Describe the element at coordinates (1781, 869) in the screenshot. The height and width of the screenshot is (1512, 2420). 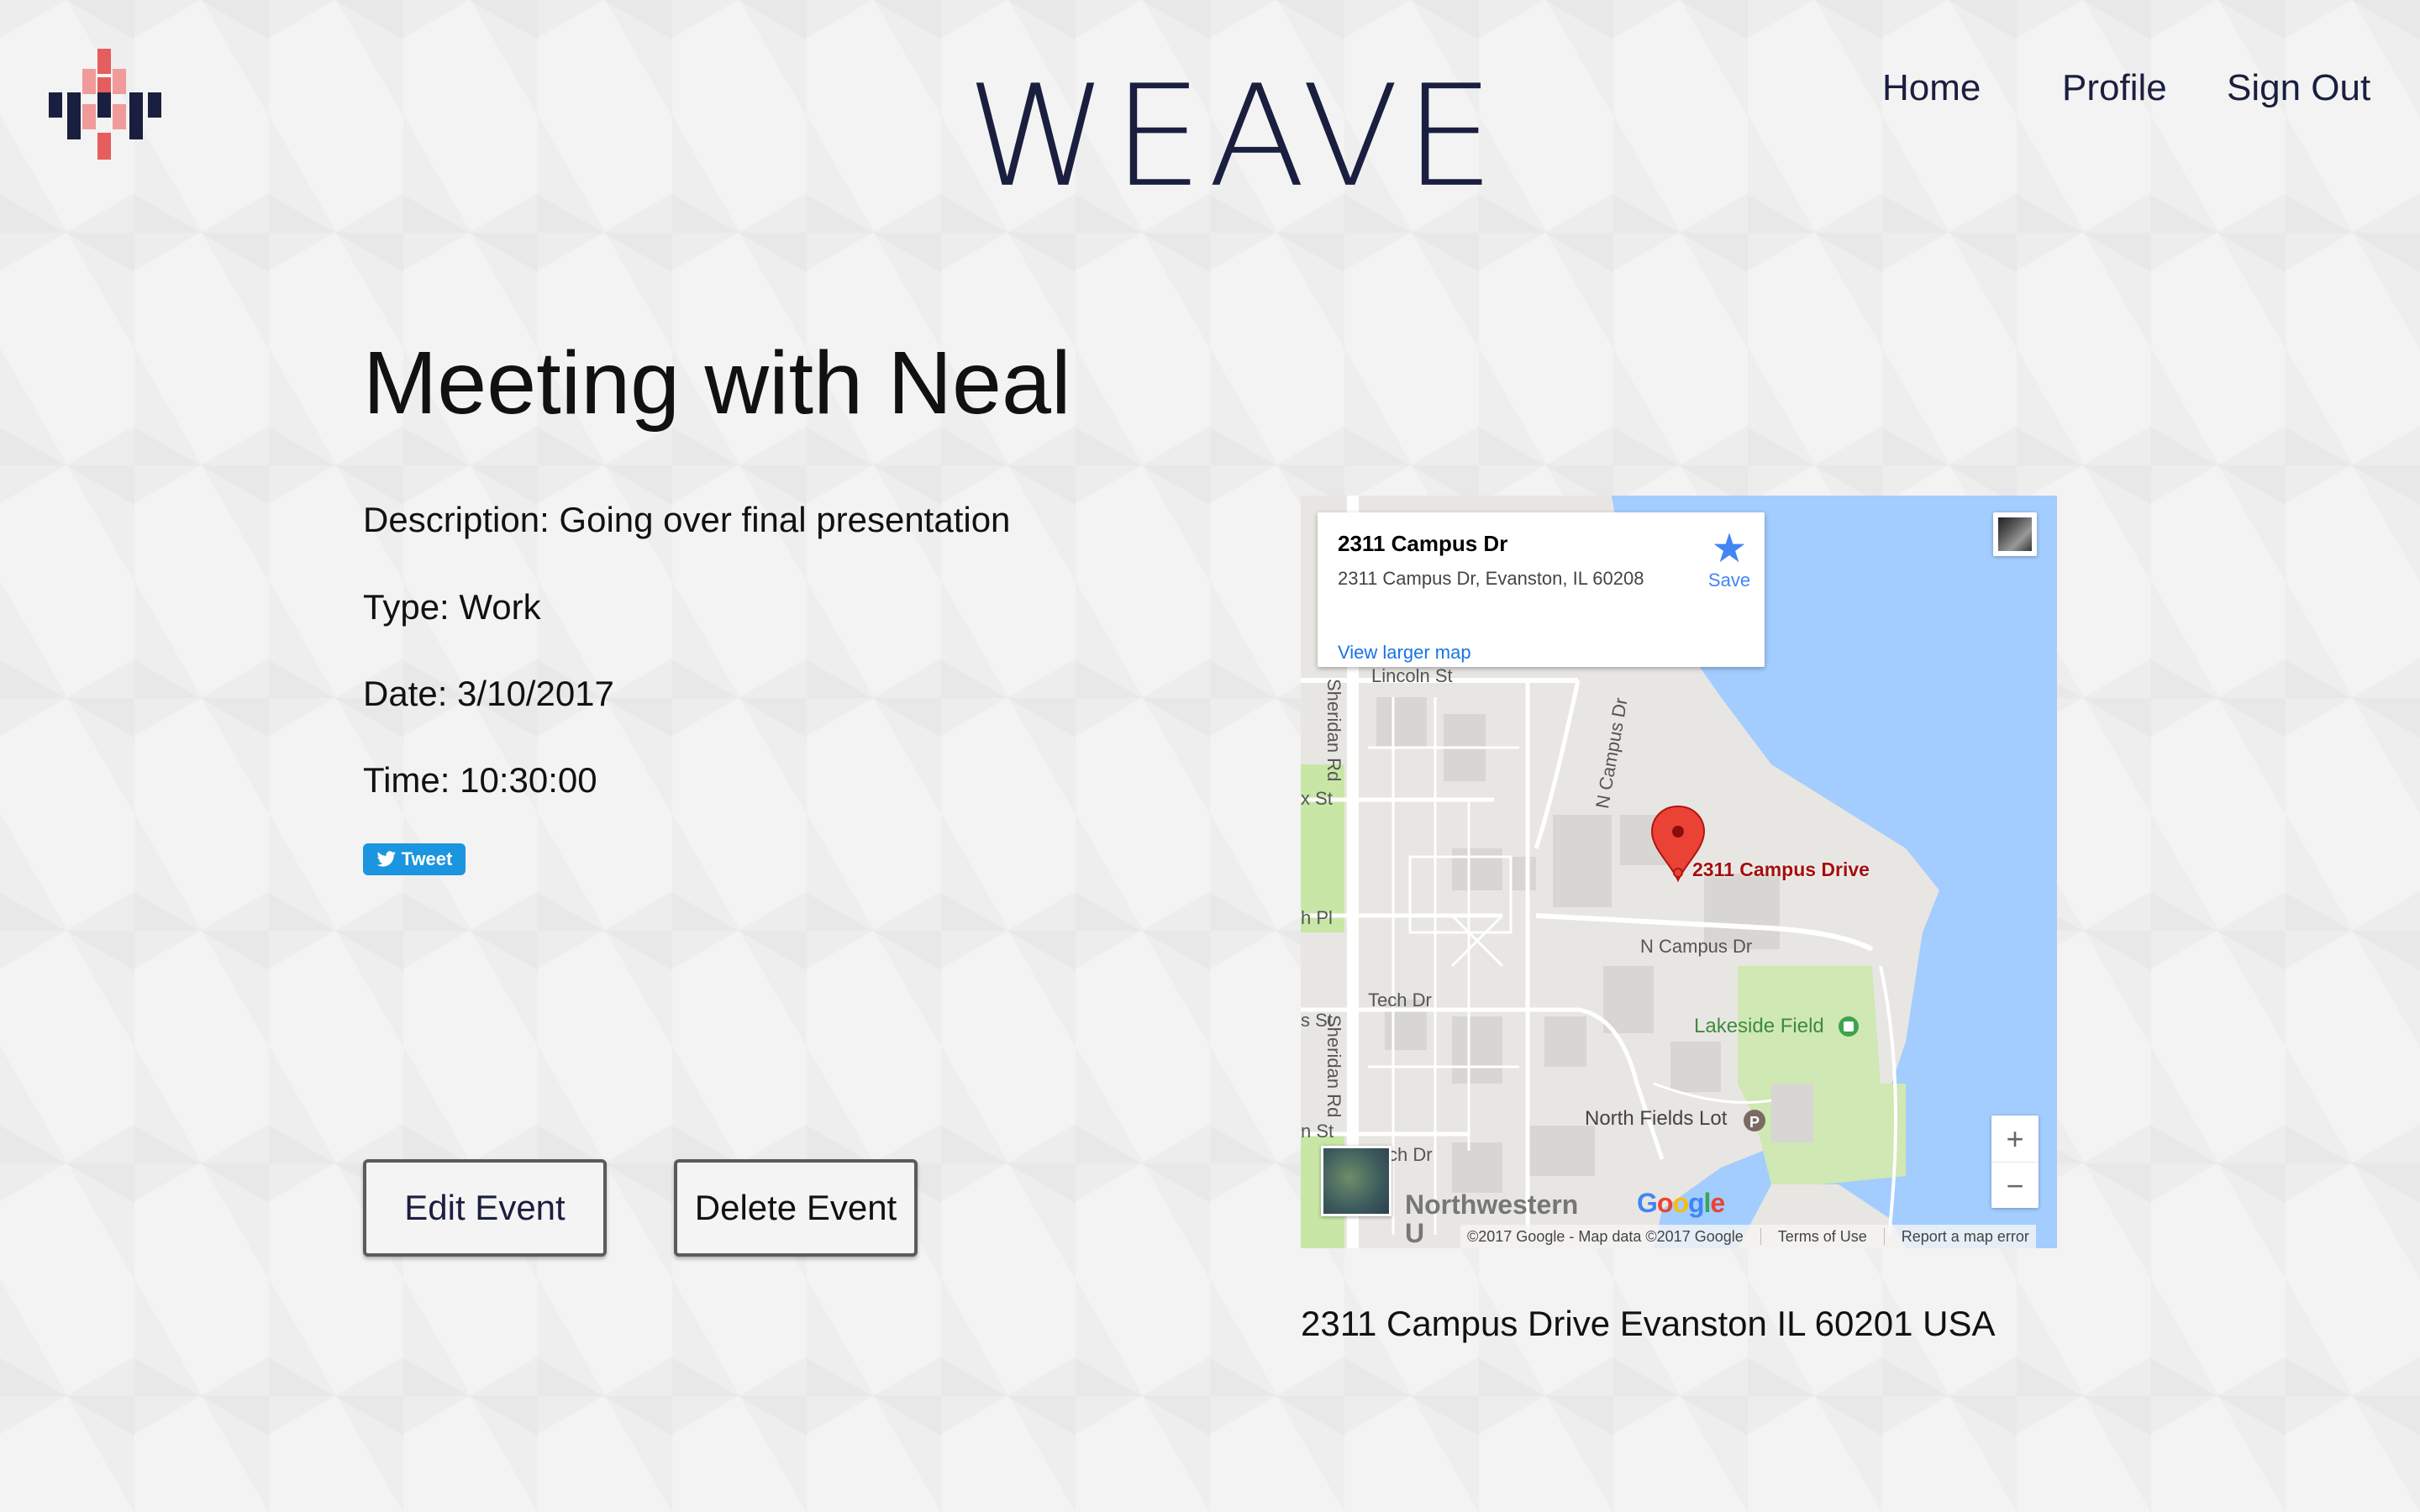
I see `pin-label: 2311 Campus Drive` at that location.